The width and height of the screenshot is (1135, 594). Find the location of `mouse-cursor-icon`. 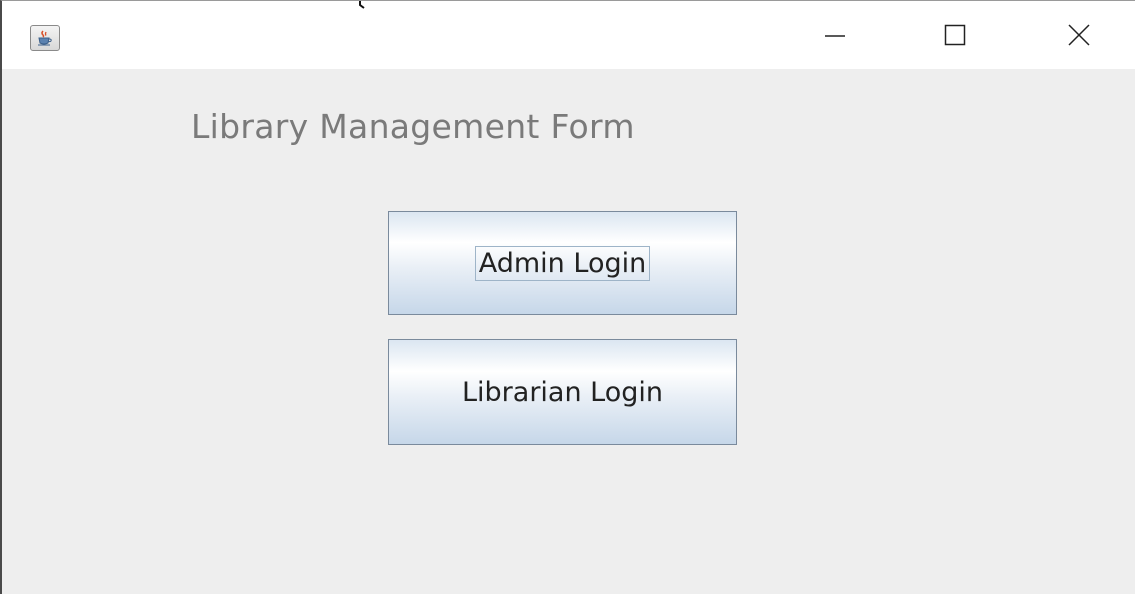

mouse-cursor-icon is located at coordinates (362, 5).